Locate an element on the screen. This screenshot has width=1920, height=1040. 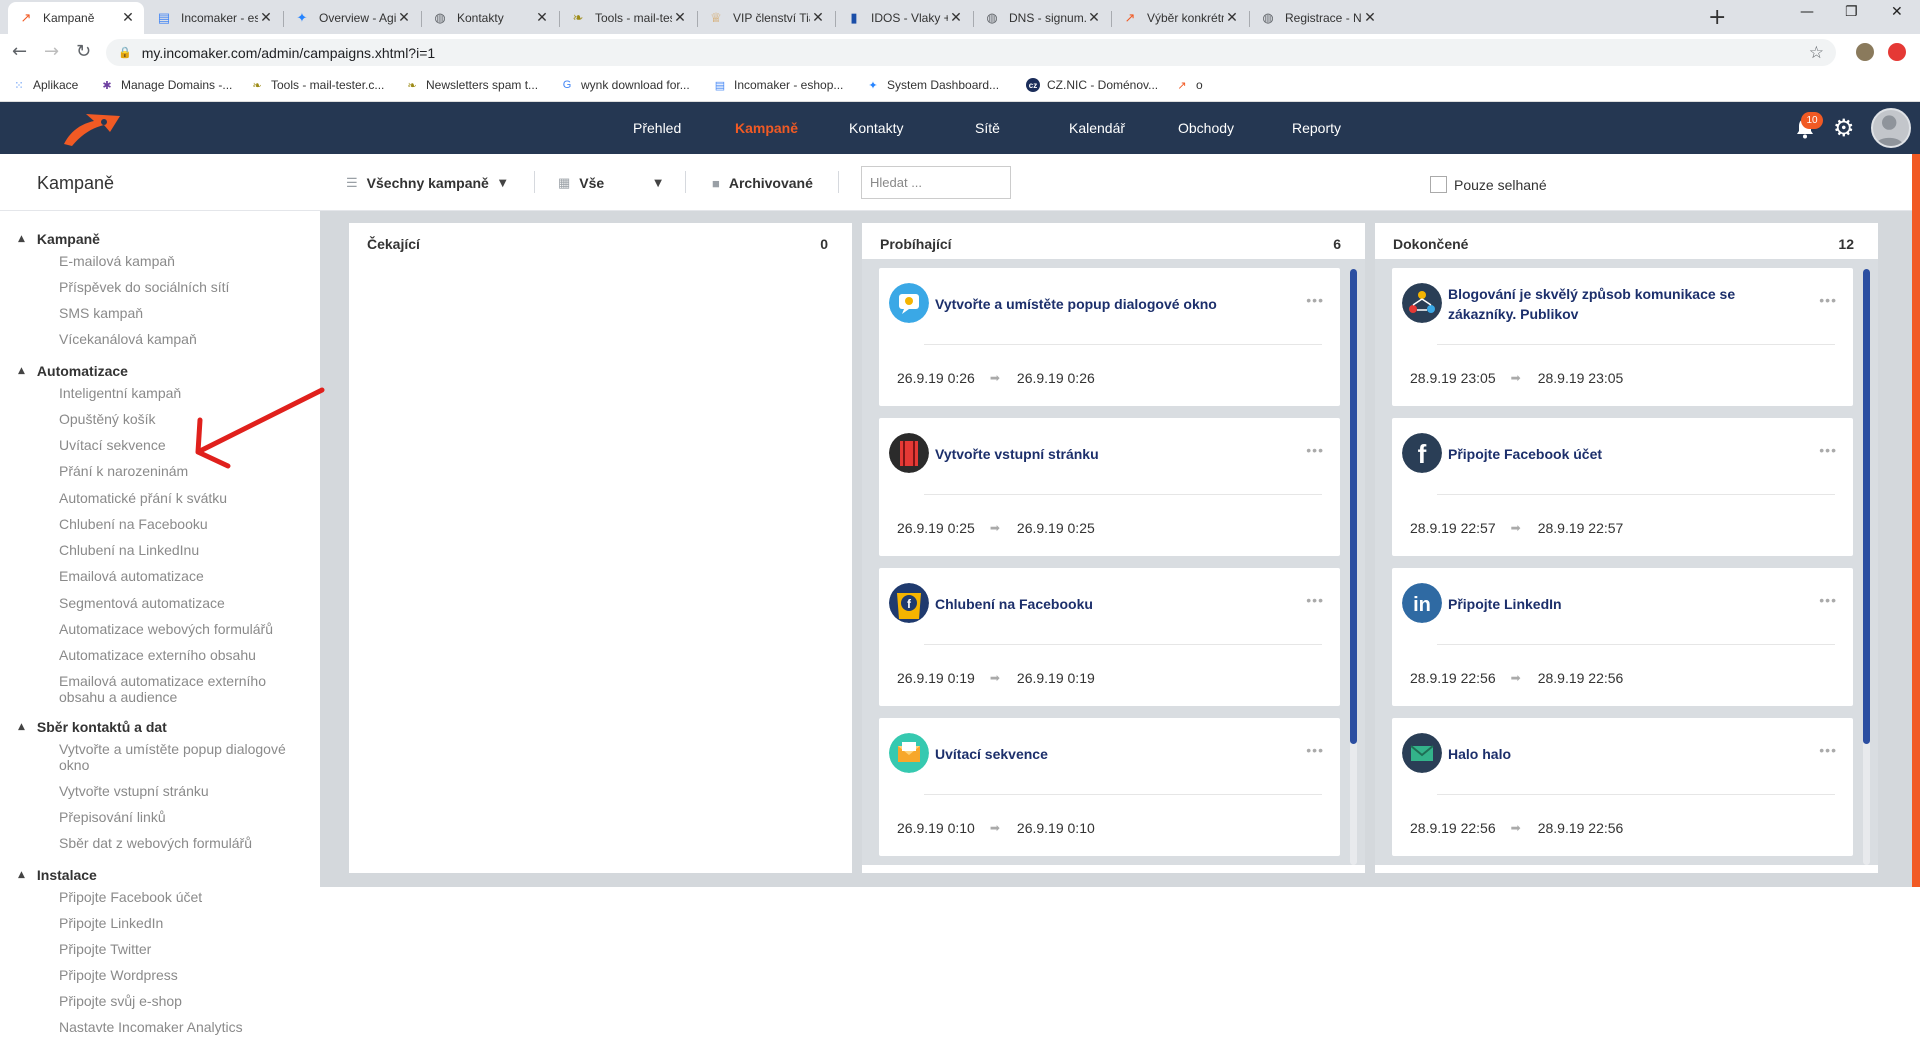
sidebar-item: Připojte Wordpress is located at coordinates (179, 975).